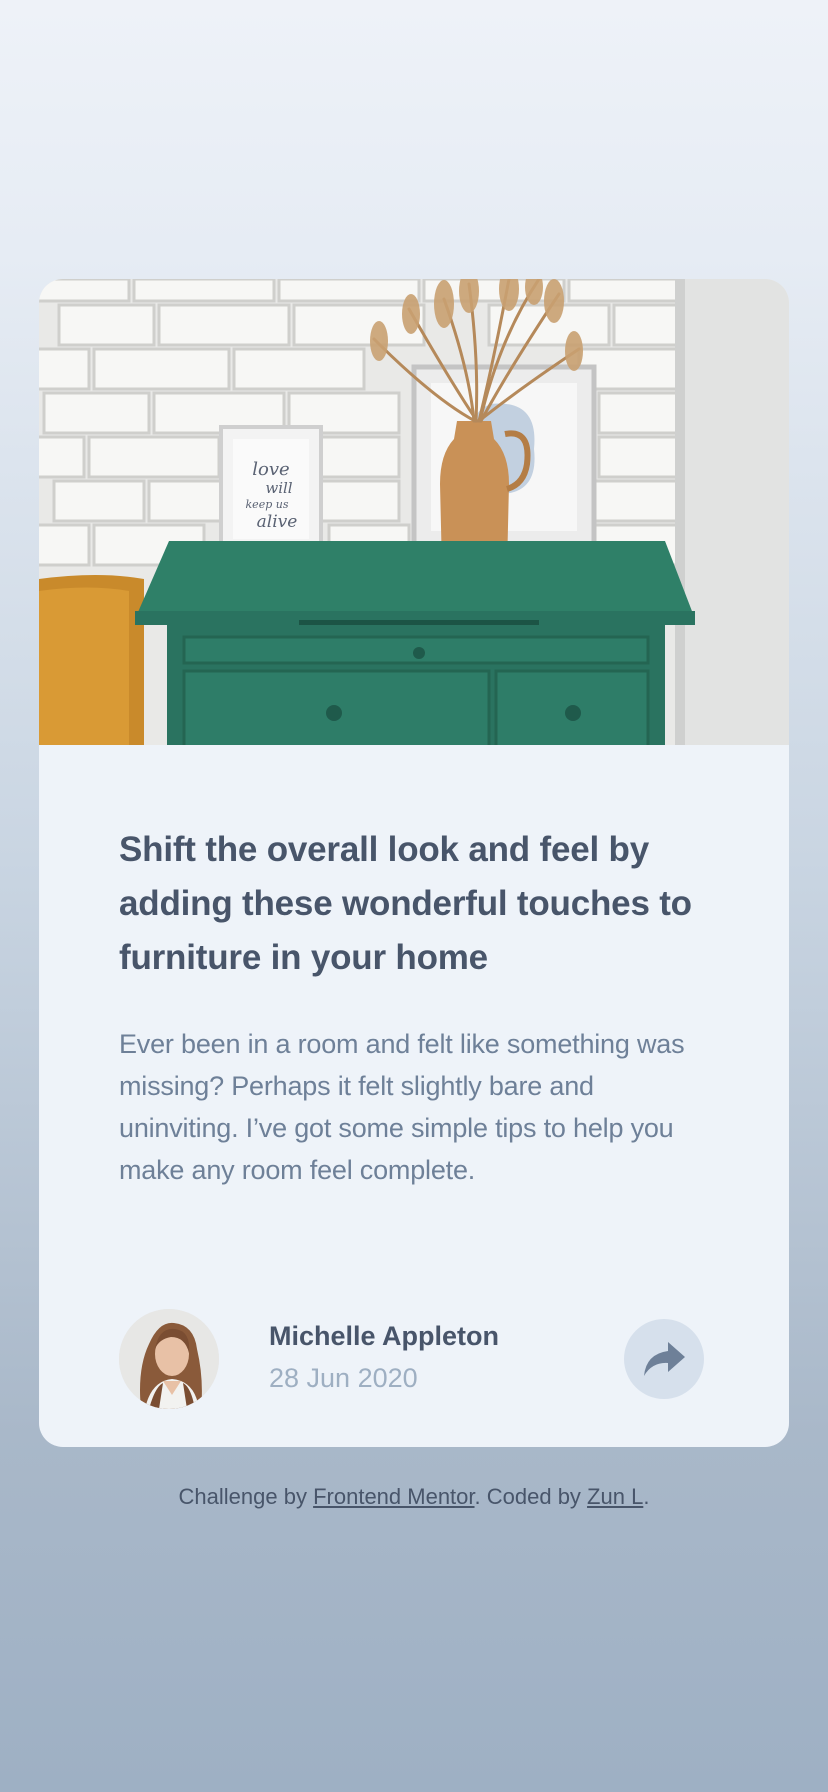 This screenshot has height=1792, width=828. I want to click on attribution-middle: . Coded by, so click(531, 1496).